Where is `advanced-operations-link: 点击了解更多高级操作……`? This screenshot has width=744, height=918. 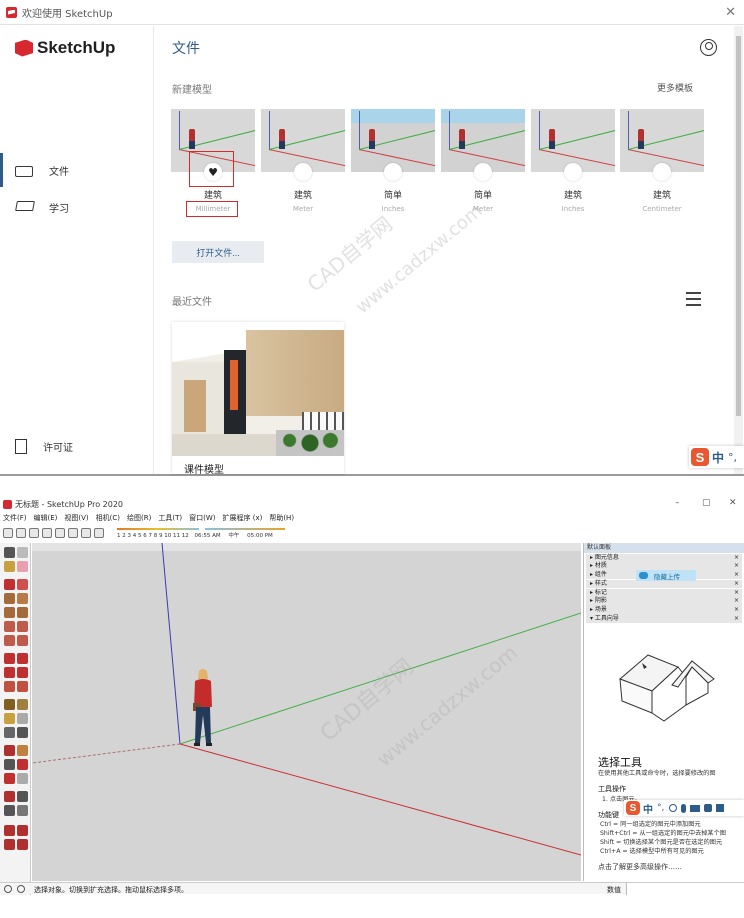 advanced-operations-link: 点击了解更多高级操作…… is located at coordinates (640, 867).